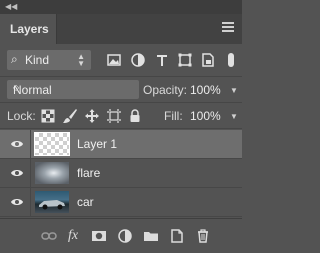 The width and height of the screenshot is (320, 253). Describe the element at coordinates (11, 7) in the screenshot. I see `collapse-panel-icon: ◀◀` at that location.